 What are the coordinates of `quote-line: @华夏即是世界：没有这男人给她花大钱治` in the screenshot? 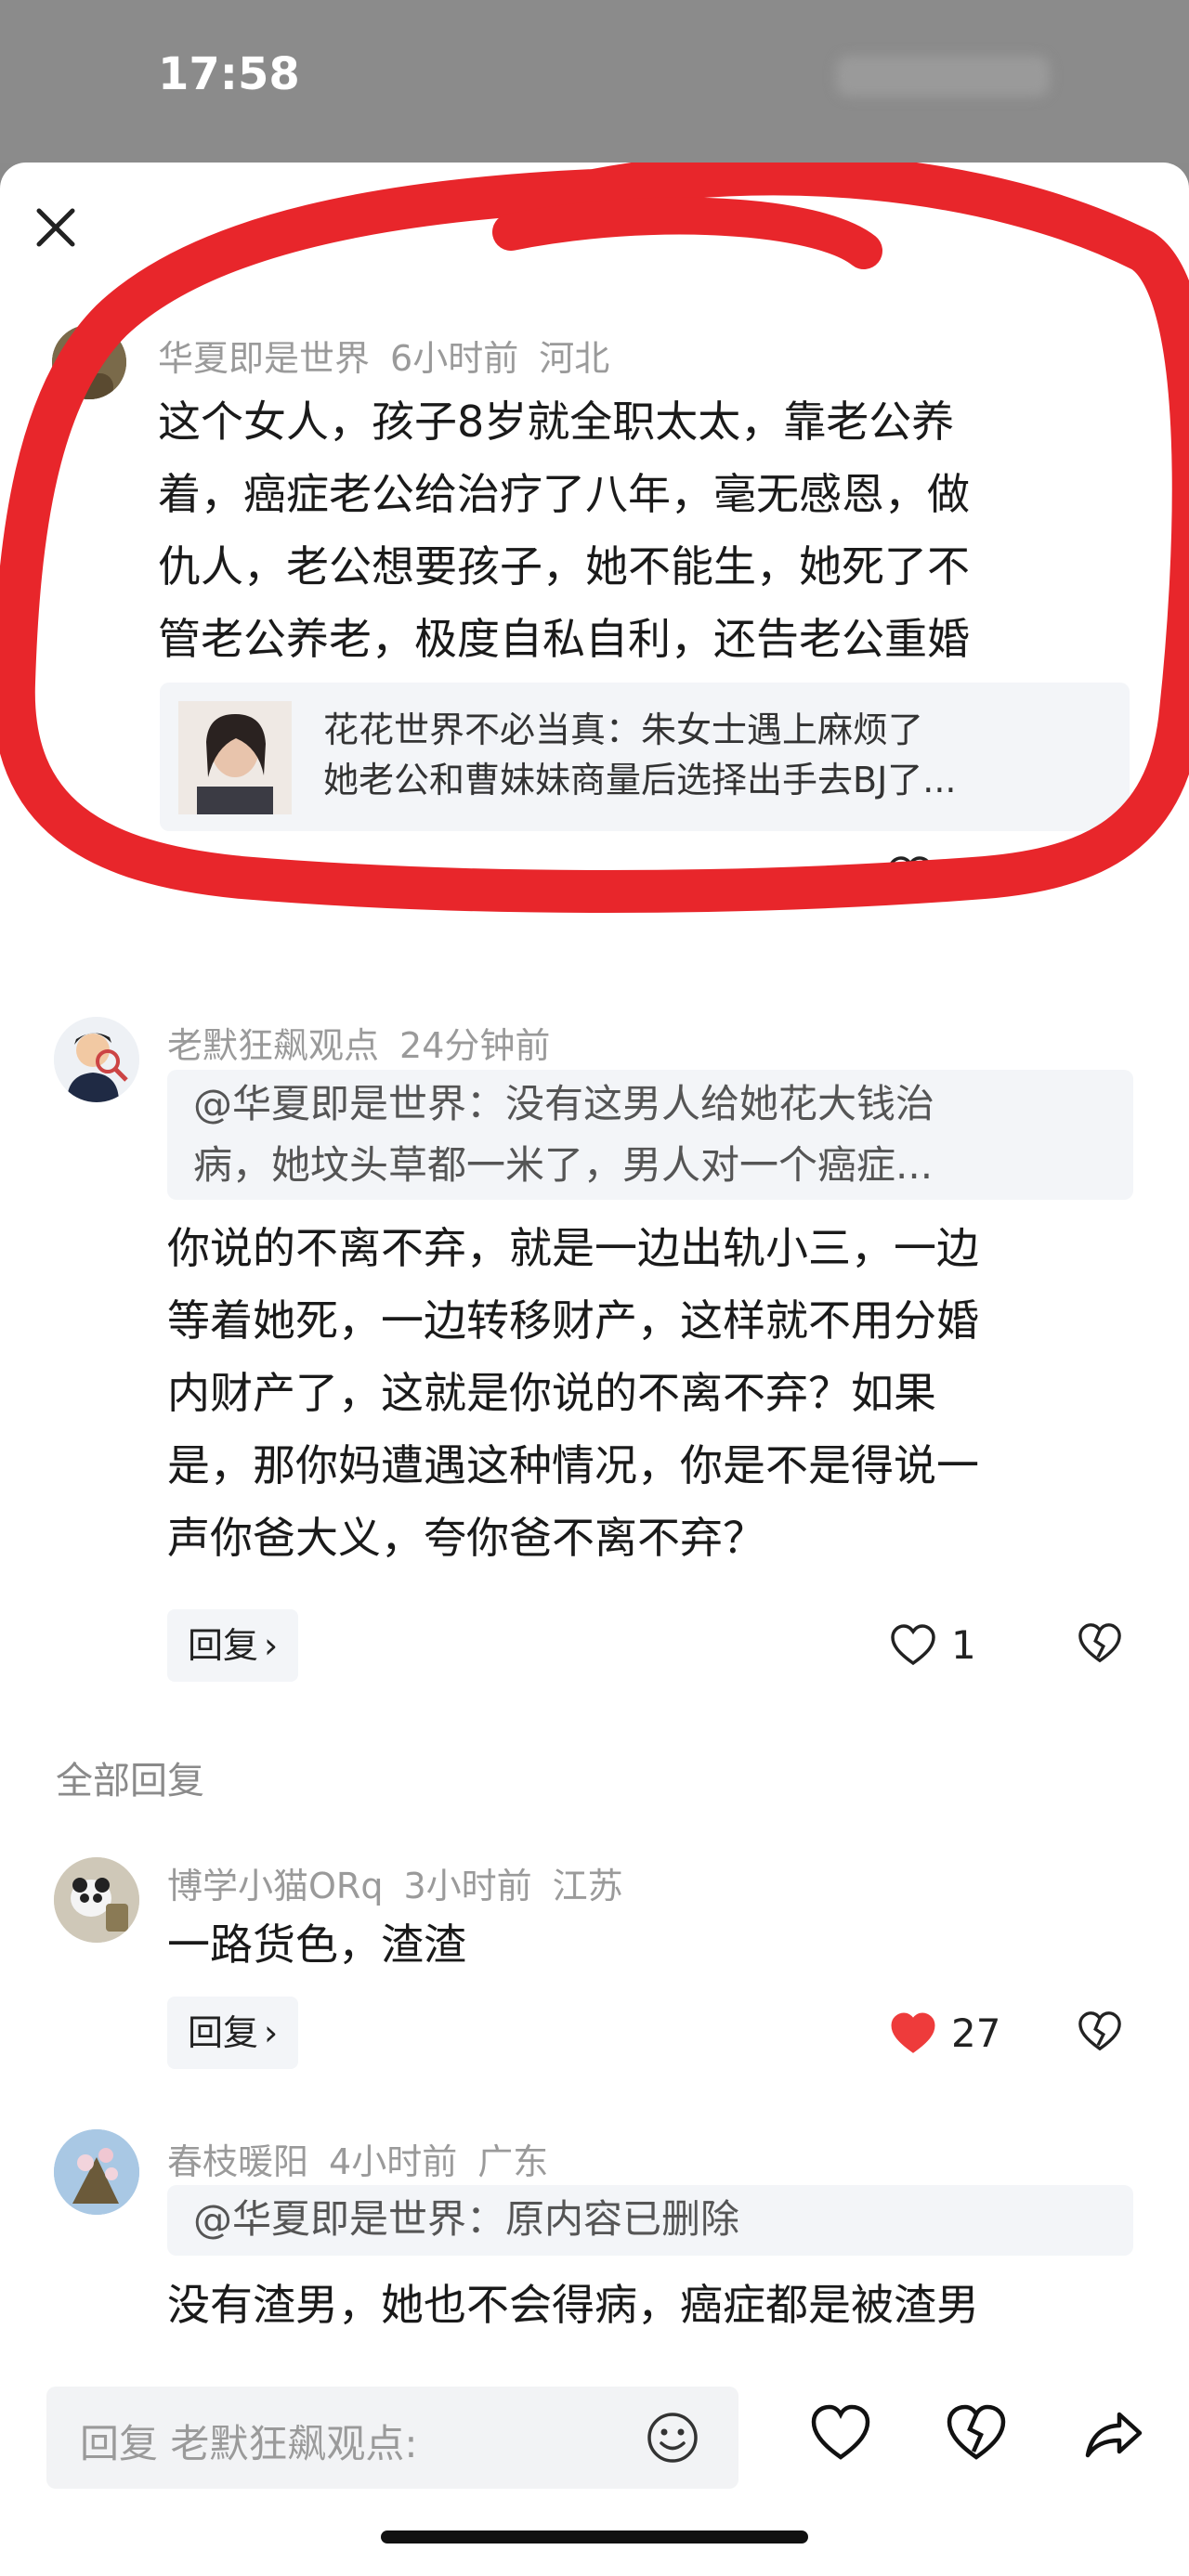 It's located at (564, 1103).